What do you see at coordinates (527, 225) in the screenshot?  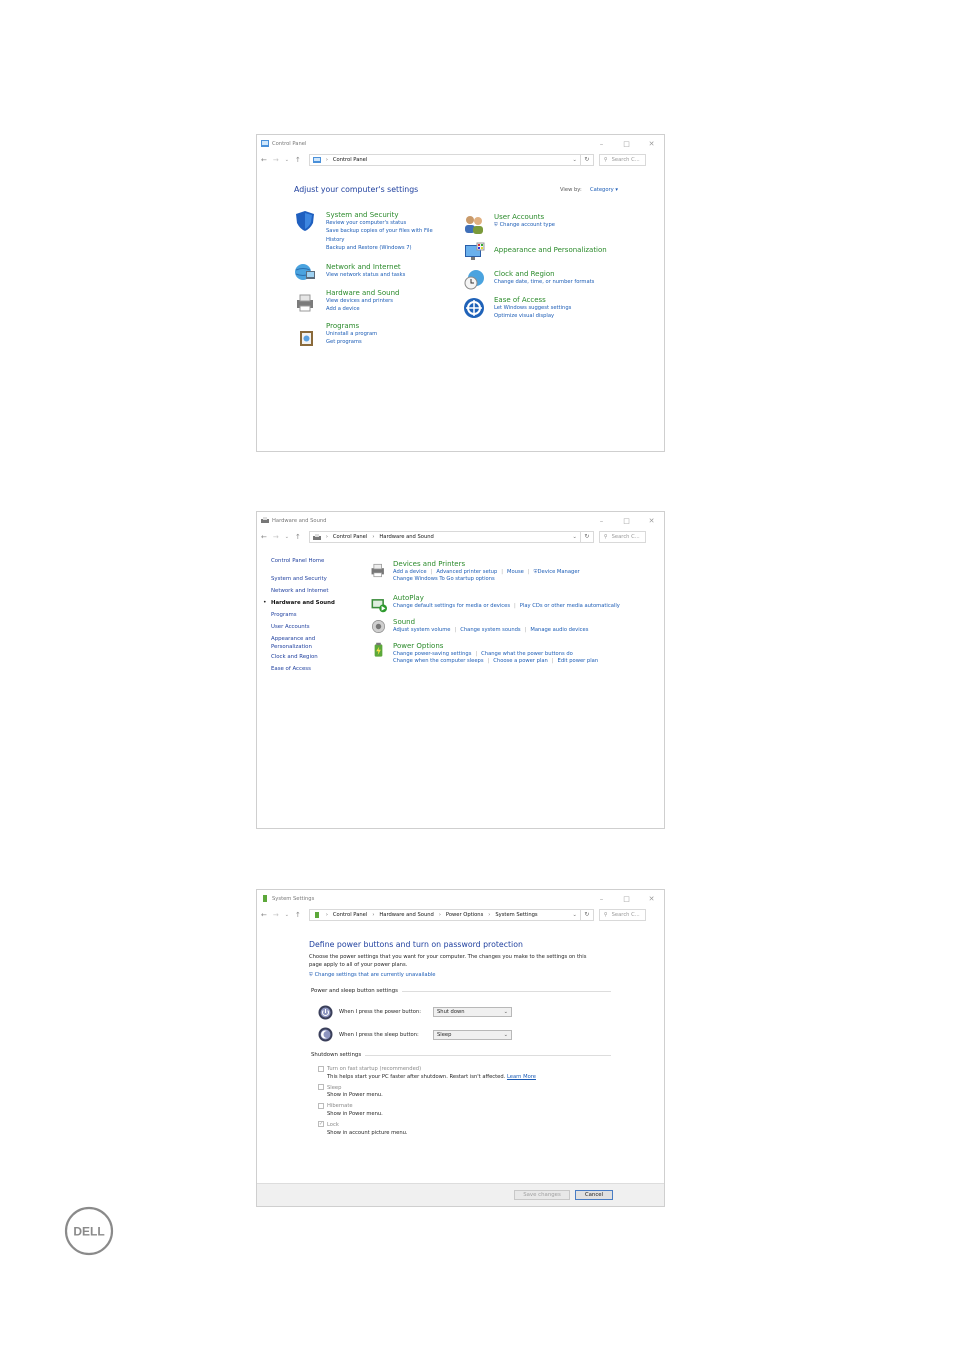 I see `category-link: Change account type` at bounding box center [527, 225].